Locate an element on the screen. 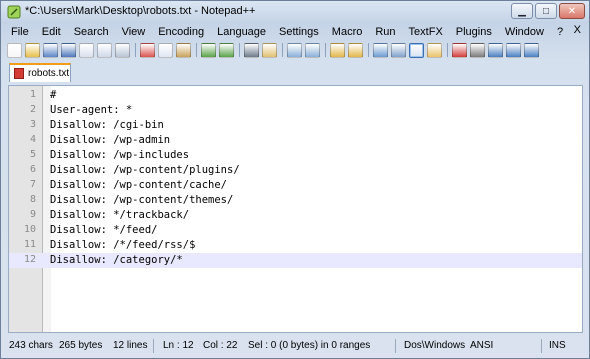 Image resolution: width=590 pixels, height=359 pixels. undo-icon is located at coordinates (208, 50).